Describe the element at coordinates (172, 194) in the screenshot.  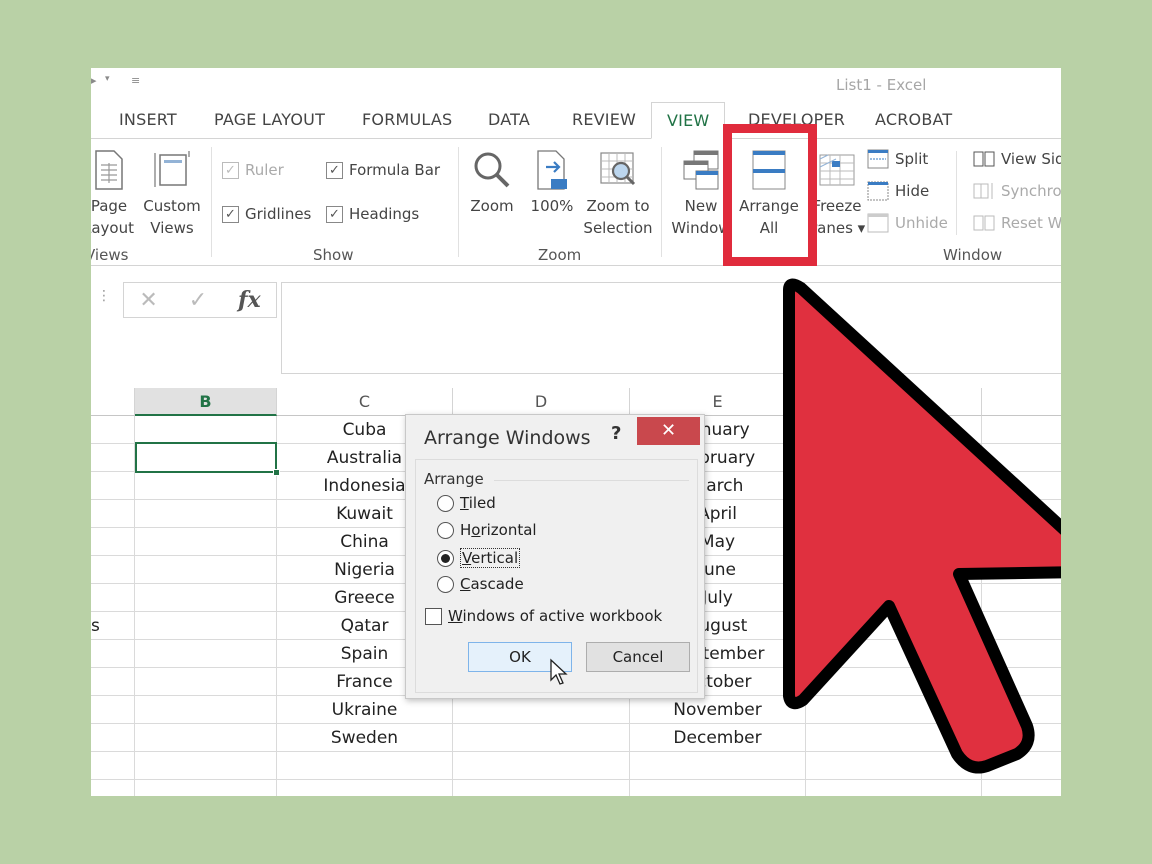
I see `custom-views-button: Custom Views` at that location.